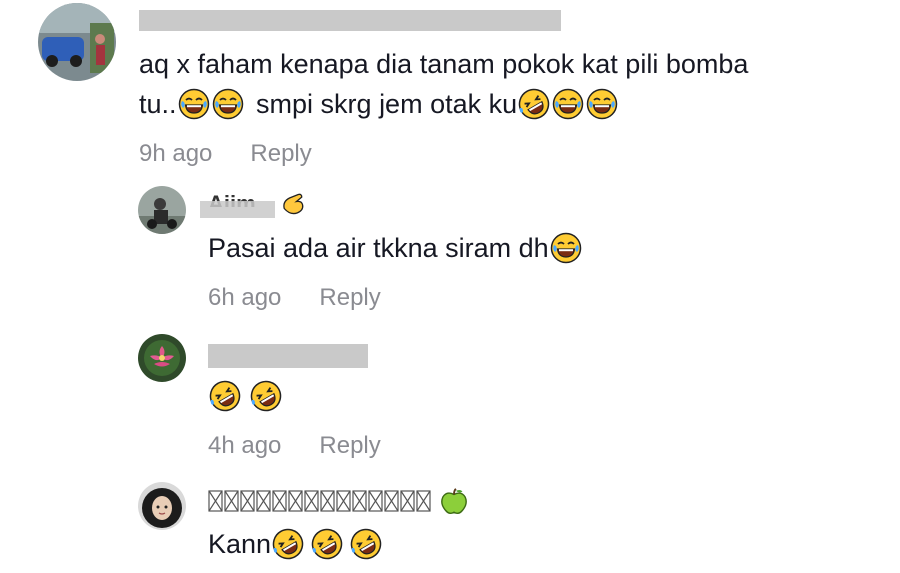 This screenshot has height=573, width=900. I want to click on timestamp: 9h ago, so click(176, 153).